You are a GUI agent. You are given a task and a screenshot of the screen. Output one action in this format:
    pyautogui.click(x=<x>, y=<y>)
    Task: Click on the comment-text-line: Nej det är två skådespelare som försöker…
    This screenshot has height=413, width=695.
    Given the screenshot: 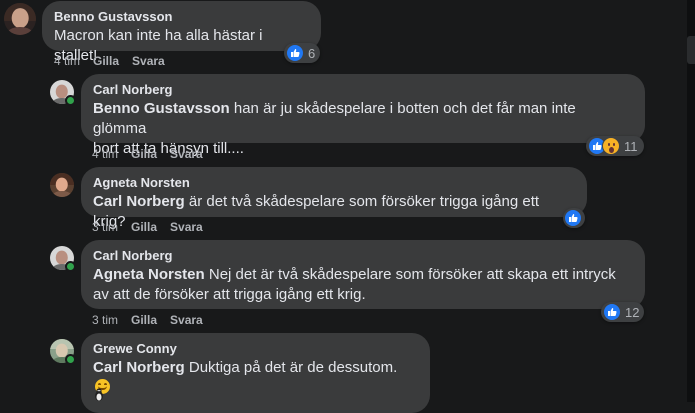 What is the action you would take?
    pyautogui.click(x=410, y=274)
    